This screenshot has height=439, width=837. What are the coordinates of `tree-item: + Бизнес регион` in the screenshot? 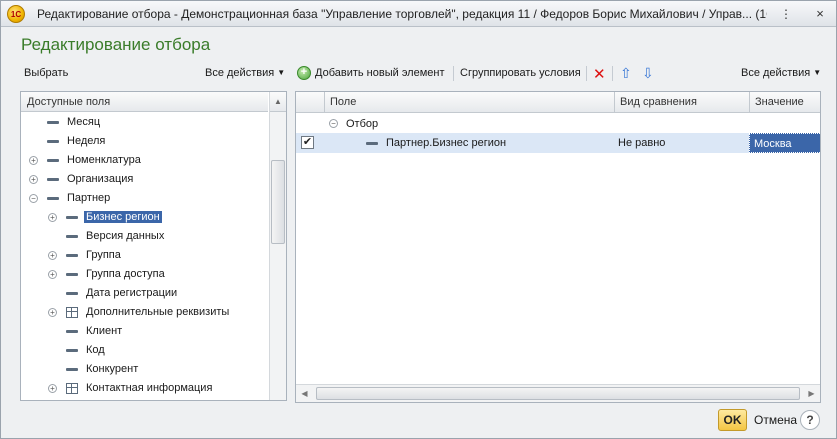 It's located at (144, 217).